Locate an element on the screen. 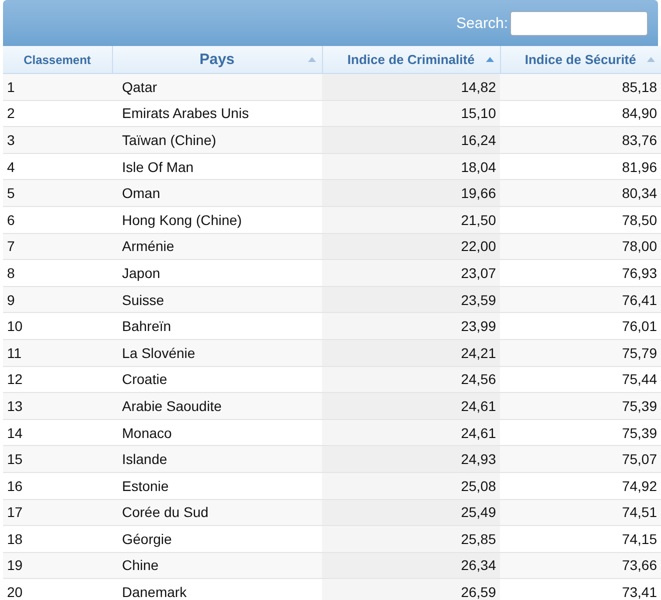  table-cell: Isle Of Man is located at coordinates (217, 166).